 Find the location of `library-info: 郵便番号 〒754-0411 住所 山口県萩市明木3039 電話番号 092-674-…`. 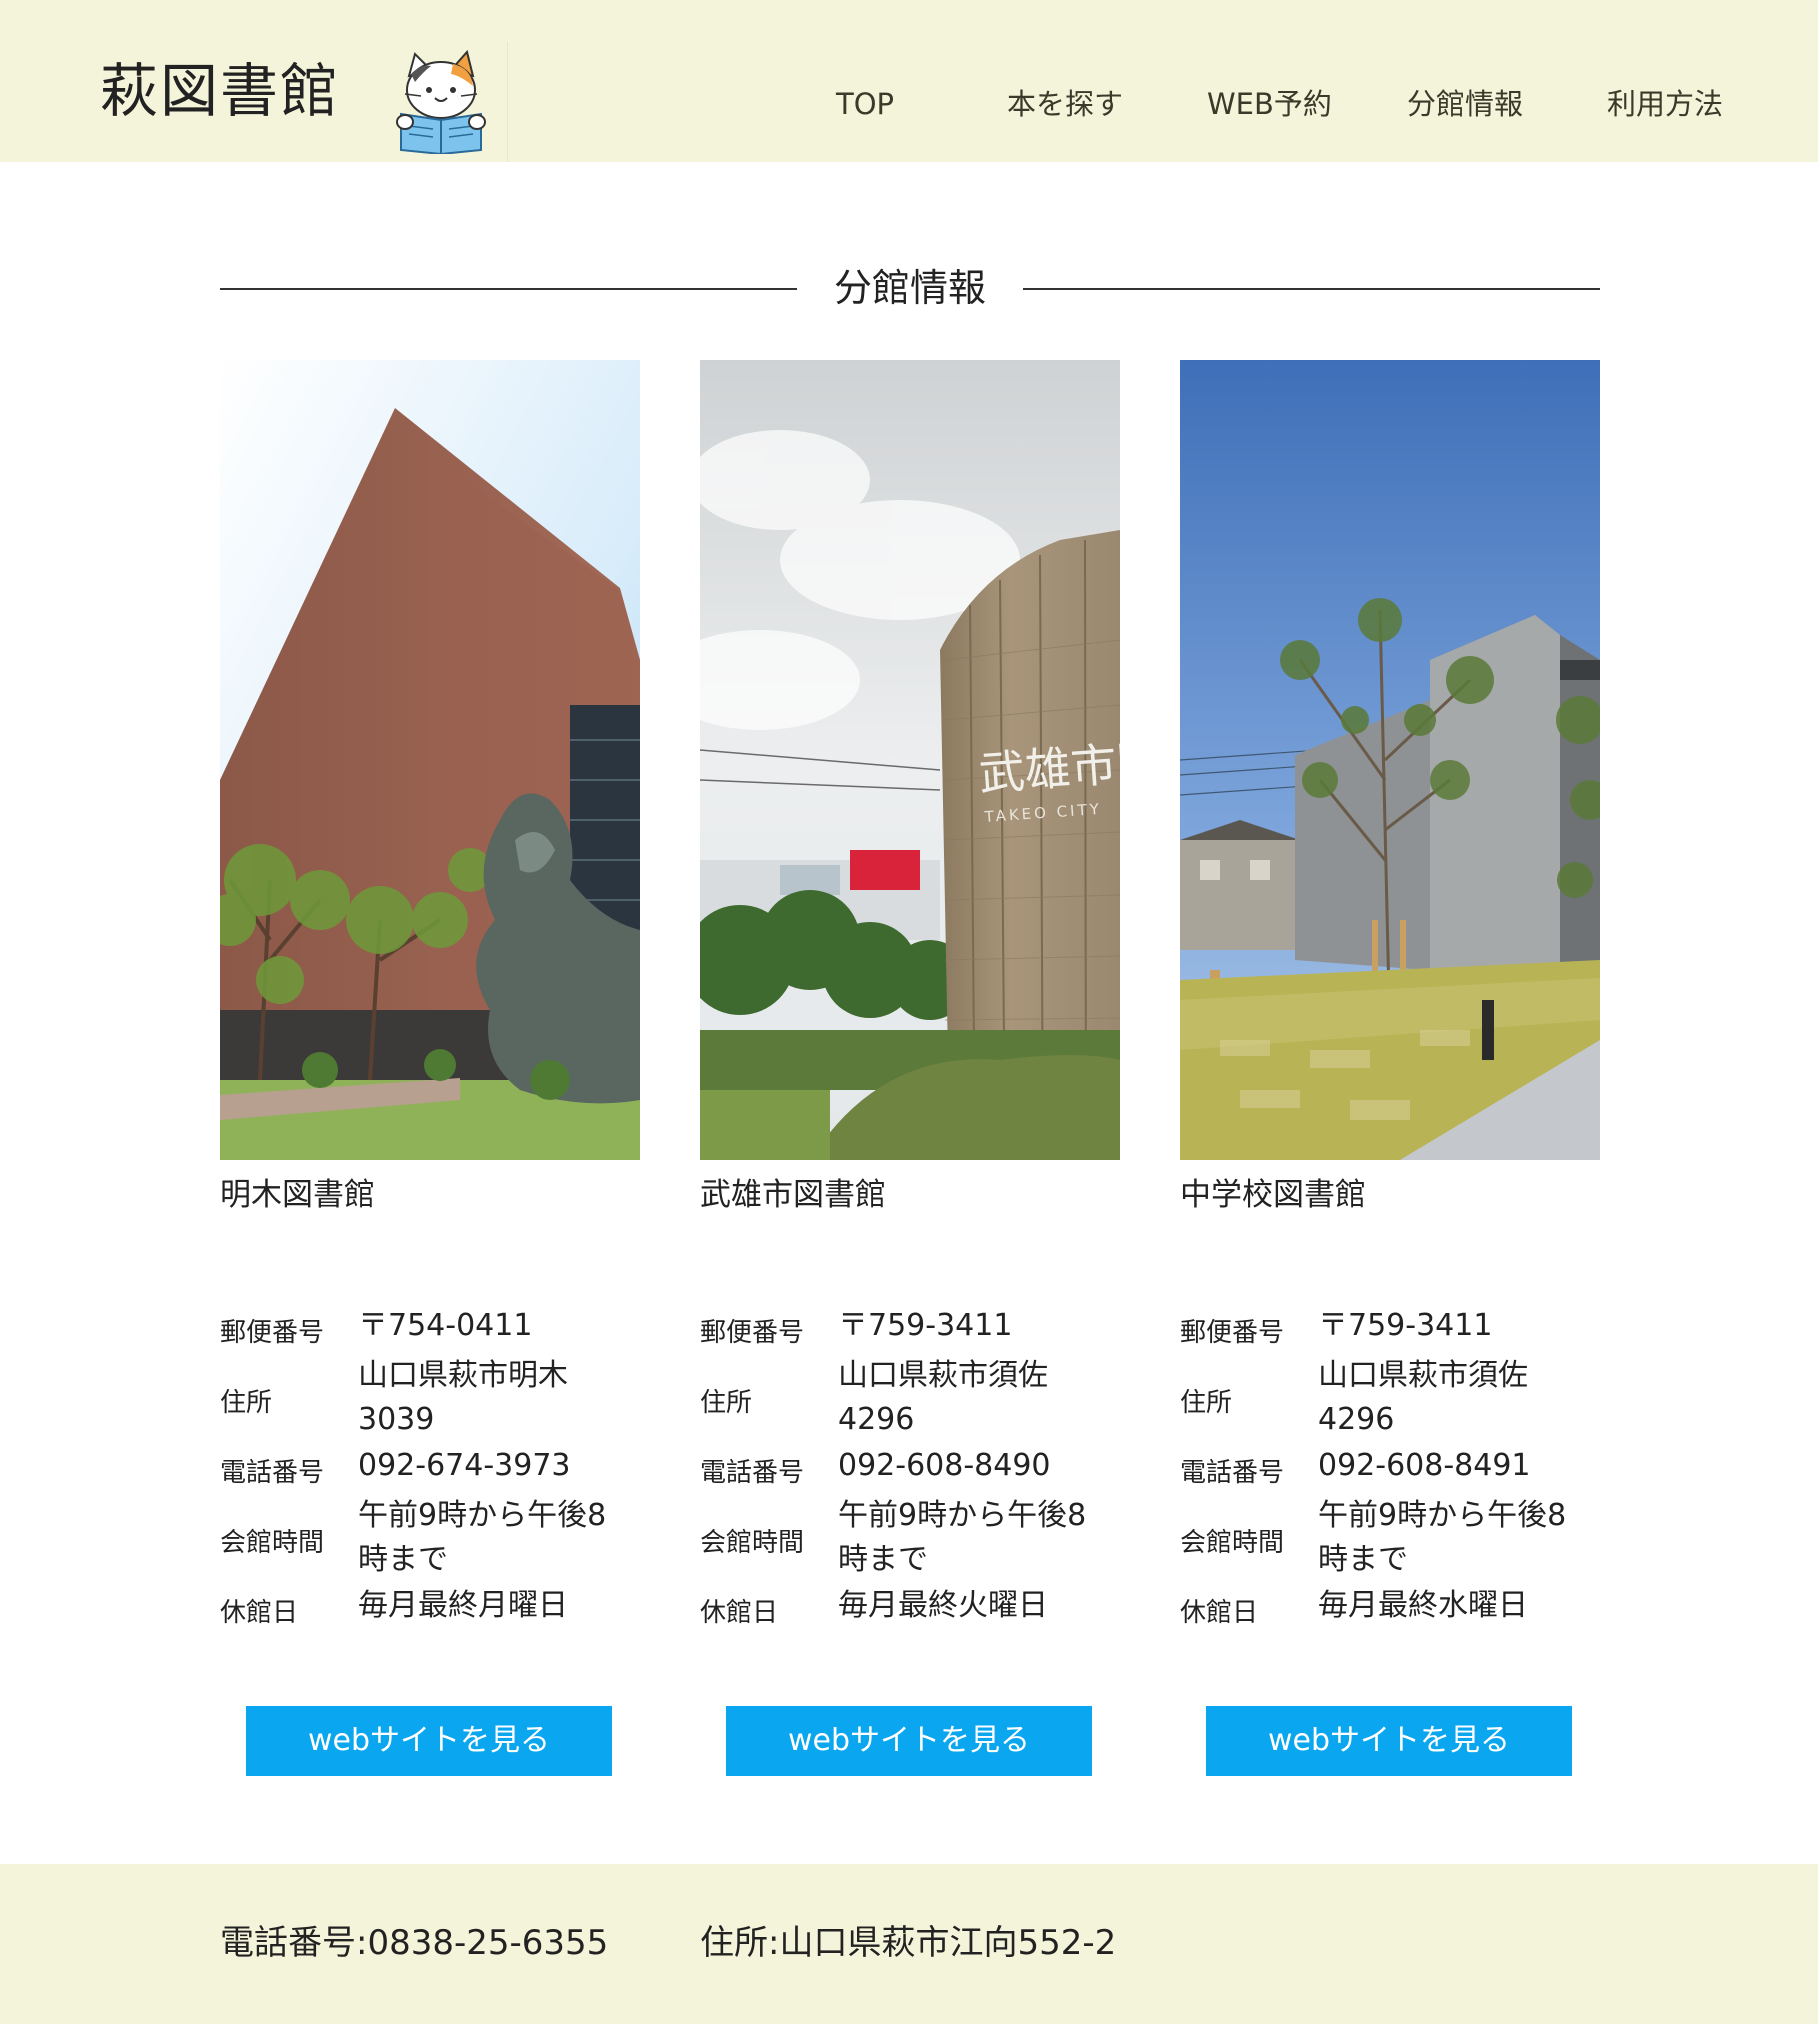

library-info: 郵便番号 〒754-0411 住所 山口県萩市明木3039 電話番号 092-674-… is located at coordinates (430, 1468).